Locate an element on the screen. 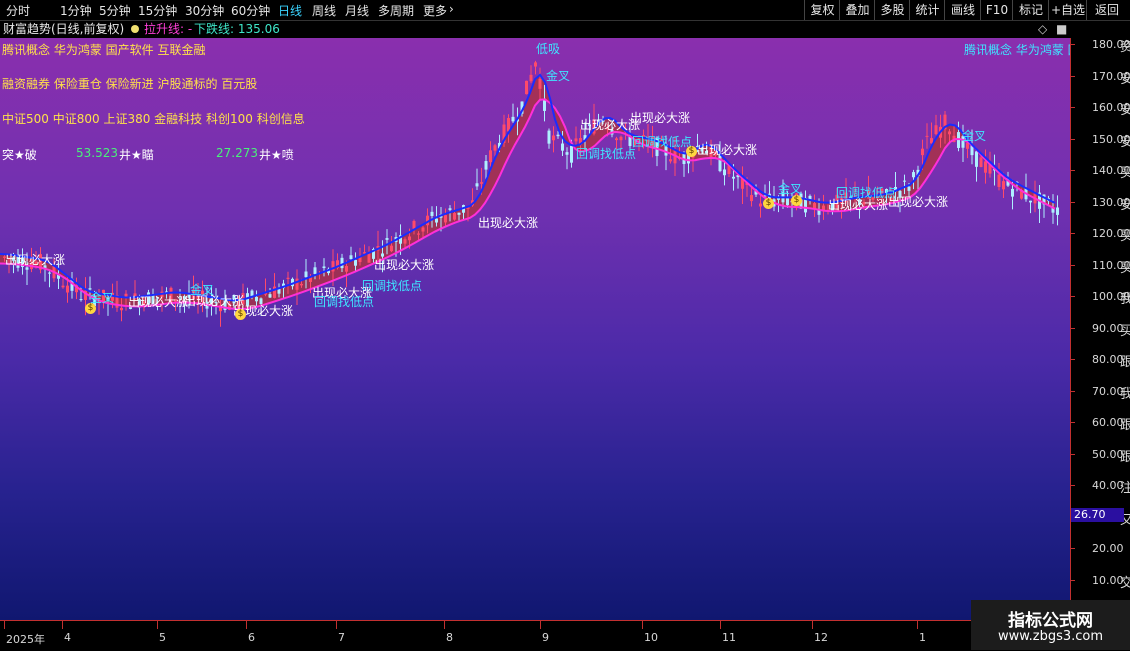  site-watermark: 指标公式网 www.zbgs3.com is located at coordinates (1050, 625).